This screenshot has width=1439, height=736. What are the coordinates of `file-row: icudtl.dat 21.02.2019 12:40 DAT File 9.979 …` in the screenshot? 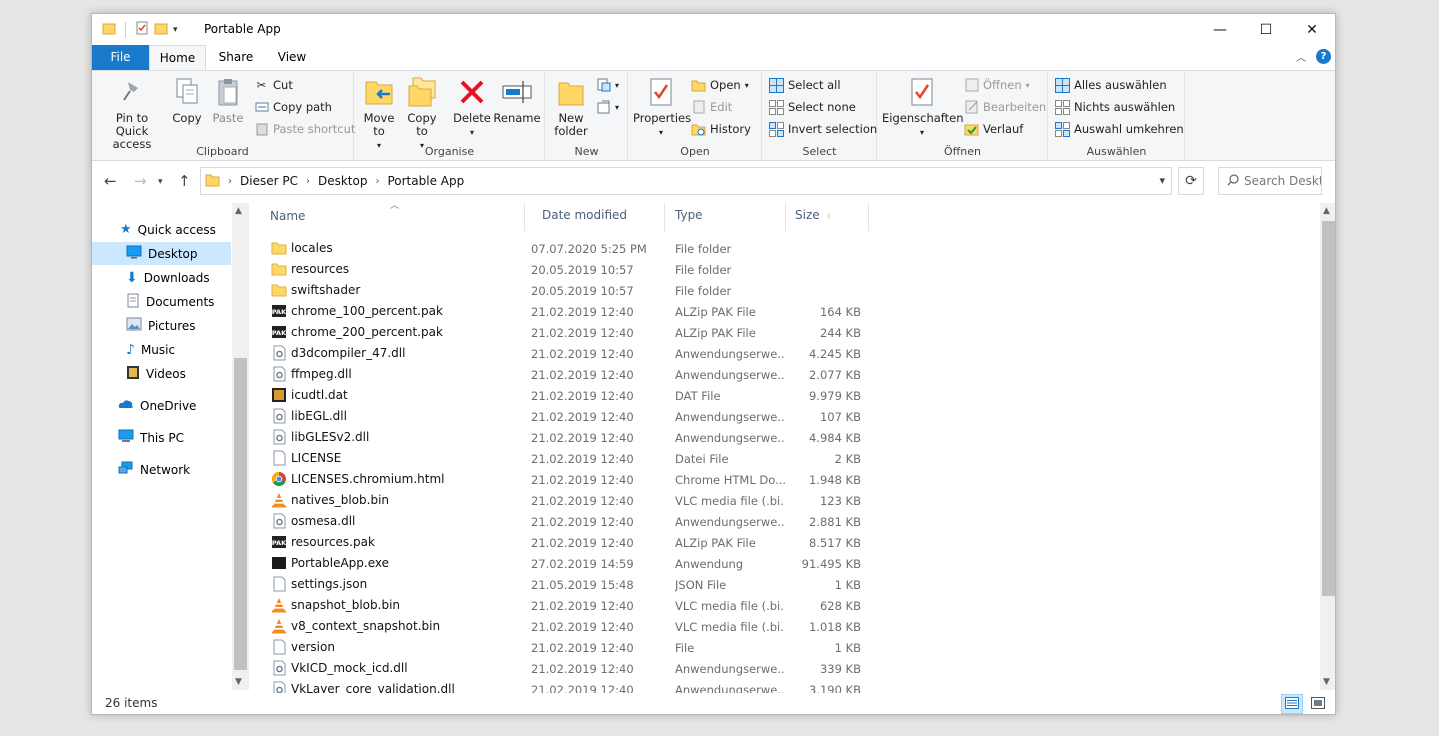 It's located at (562, 395).